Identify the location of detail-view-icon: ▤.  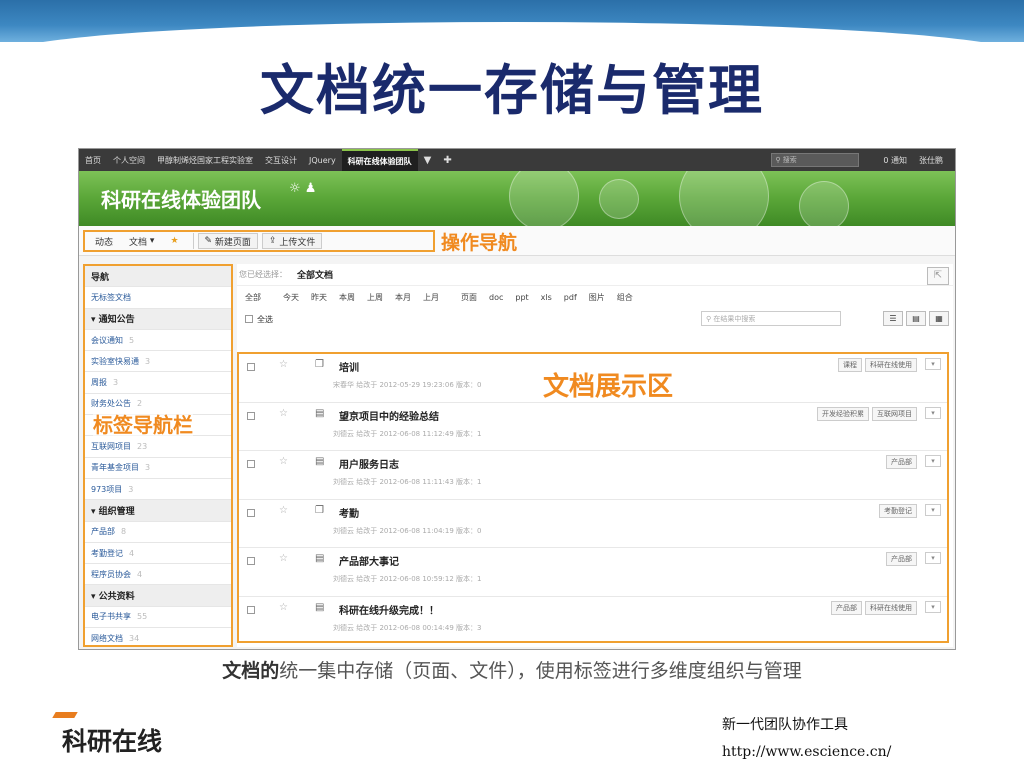
(916, 318).